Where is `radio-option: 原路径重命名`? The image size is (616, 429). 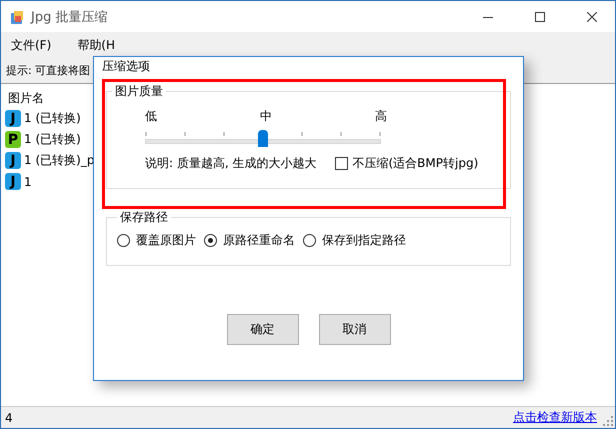
radio-option: 原路径重命名 is located at coordinates (249, 240).